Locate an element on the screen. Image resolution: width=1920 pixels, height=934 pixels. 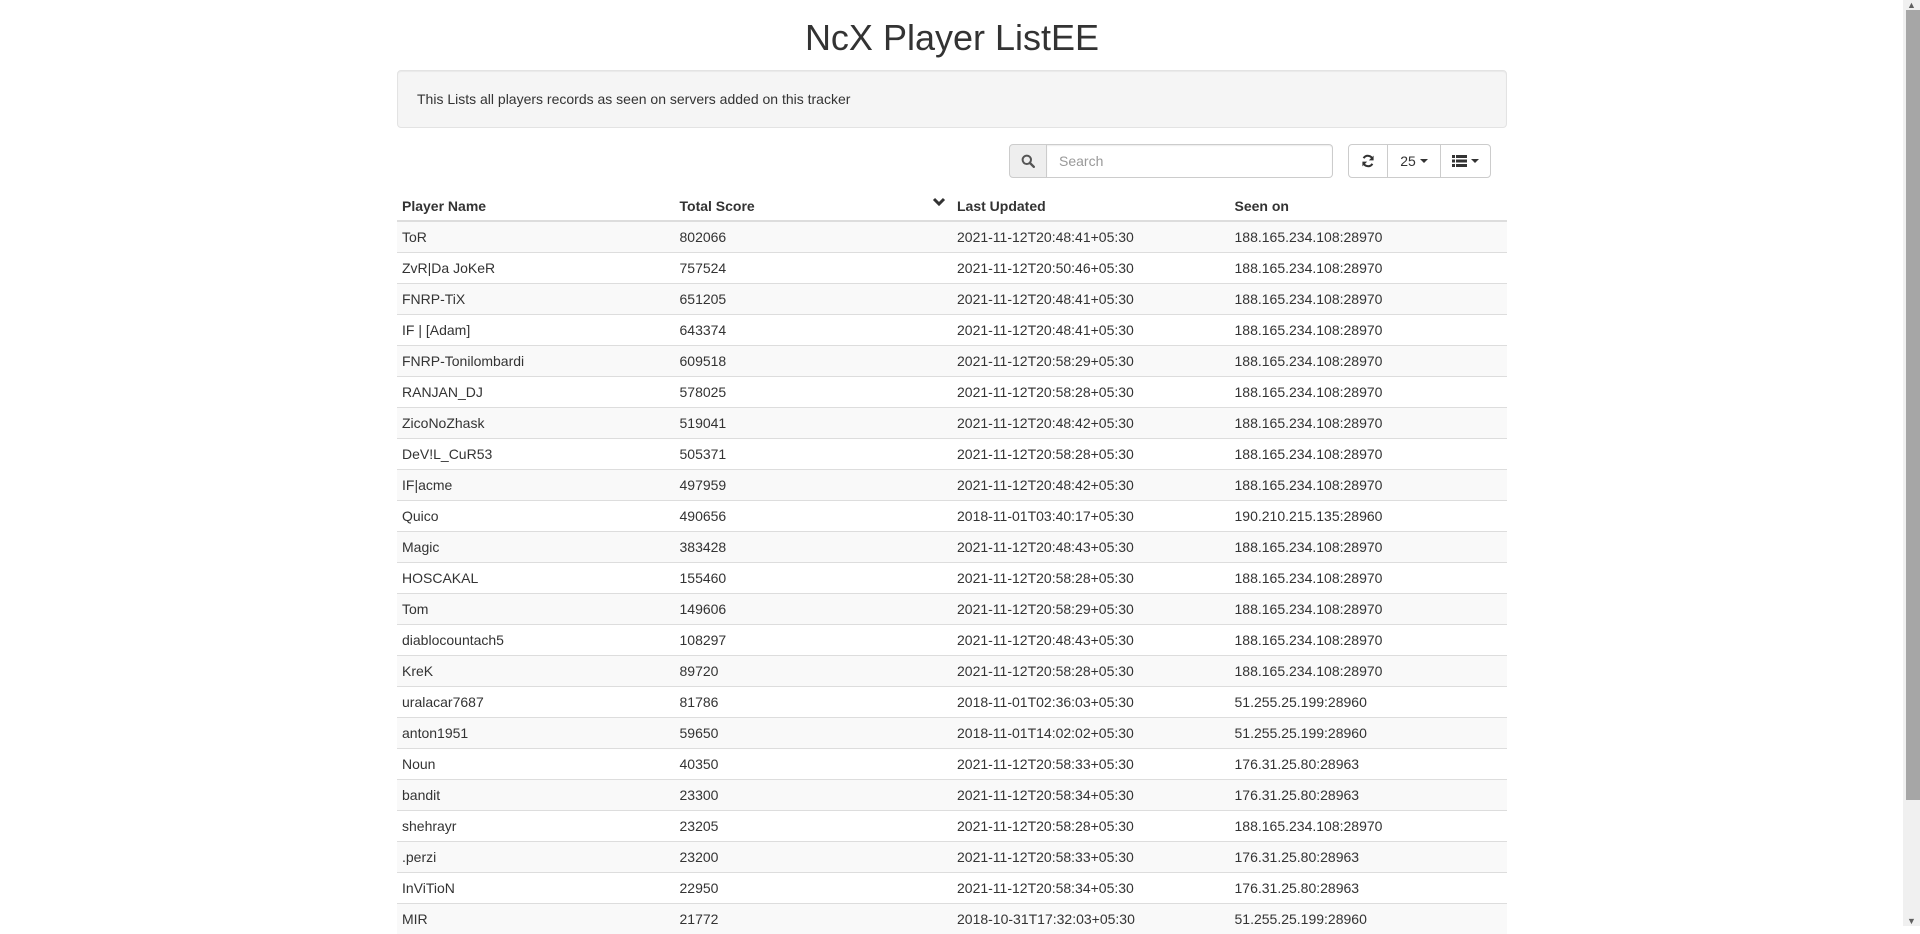
player-name-cell: DeV!L_CuR53 is located at coordinates (536, 454).